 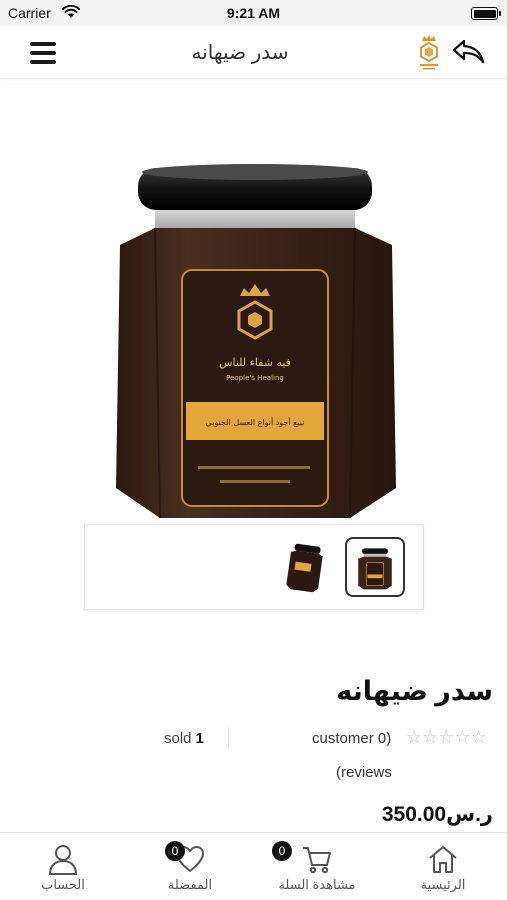 I want to click on clock: 9:21 AM, so click(x=253, y=13).